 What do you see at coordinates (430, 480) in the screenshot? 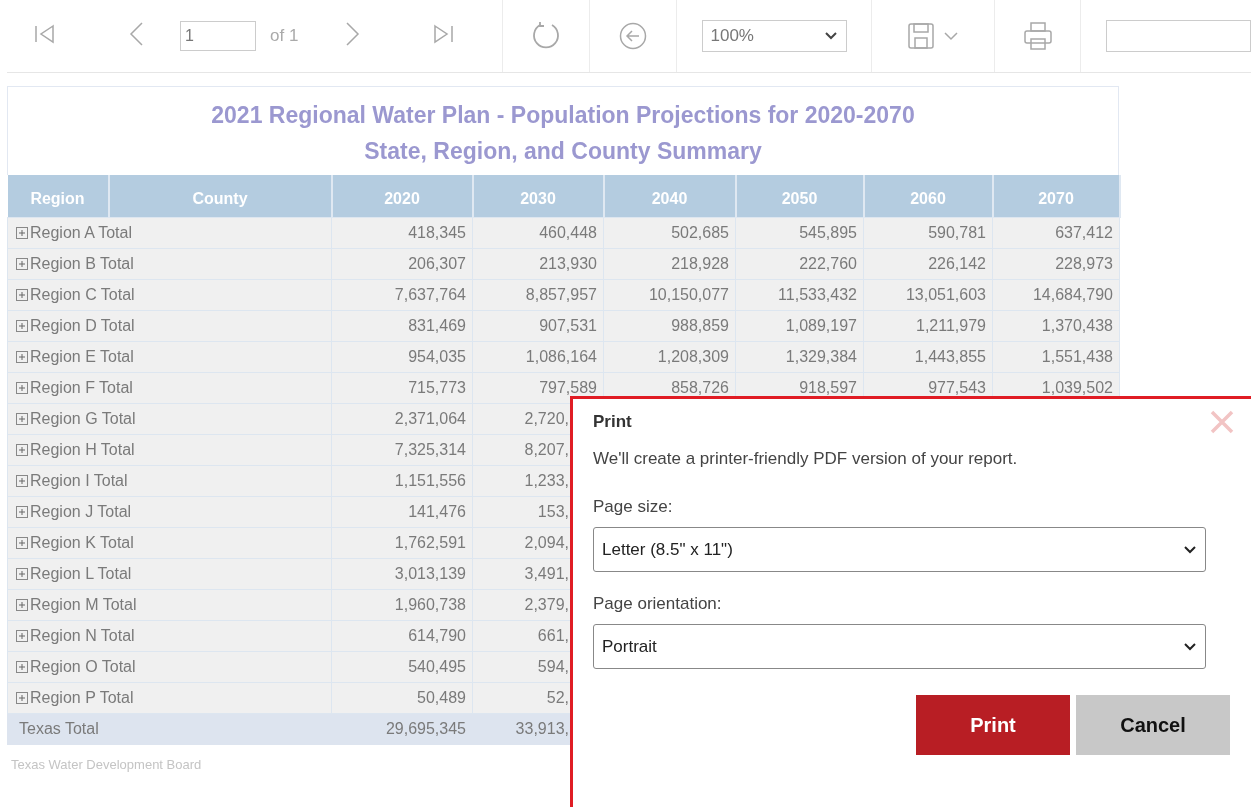
I see `number-cell: 1,151,556` at bounding box center [430, 480].